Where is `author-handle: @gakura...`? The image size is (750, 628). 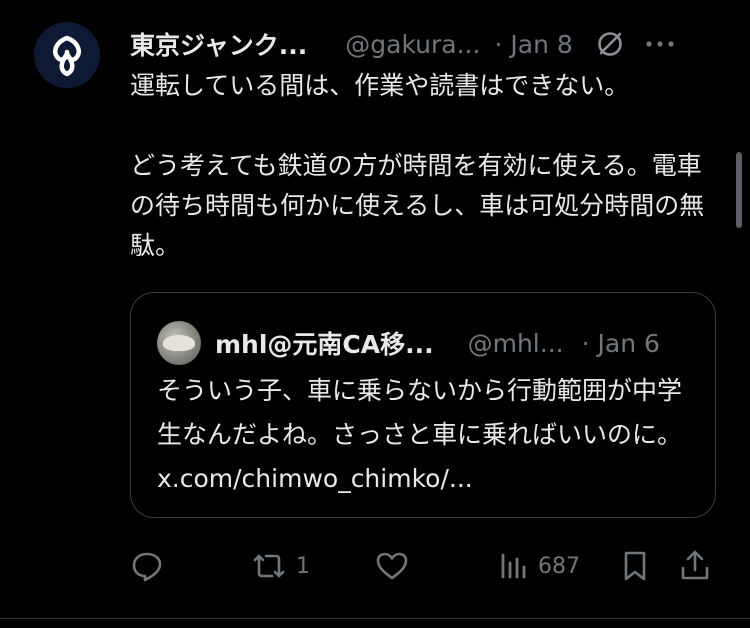
author-handle: @gakura... is located at coordinates (412, 44).